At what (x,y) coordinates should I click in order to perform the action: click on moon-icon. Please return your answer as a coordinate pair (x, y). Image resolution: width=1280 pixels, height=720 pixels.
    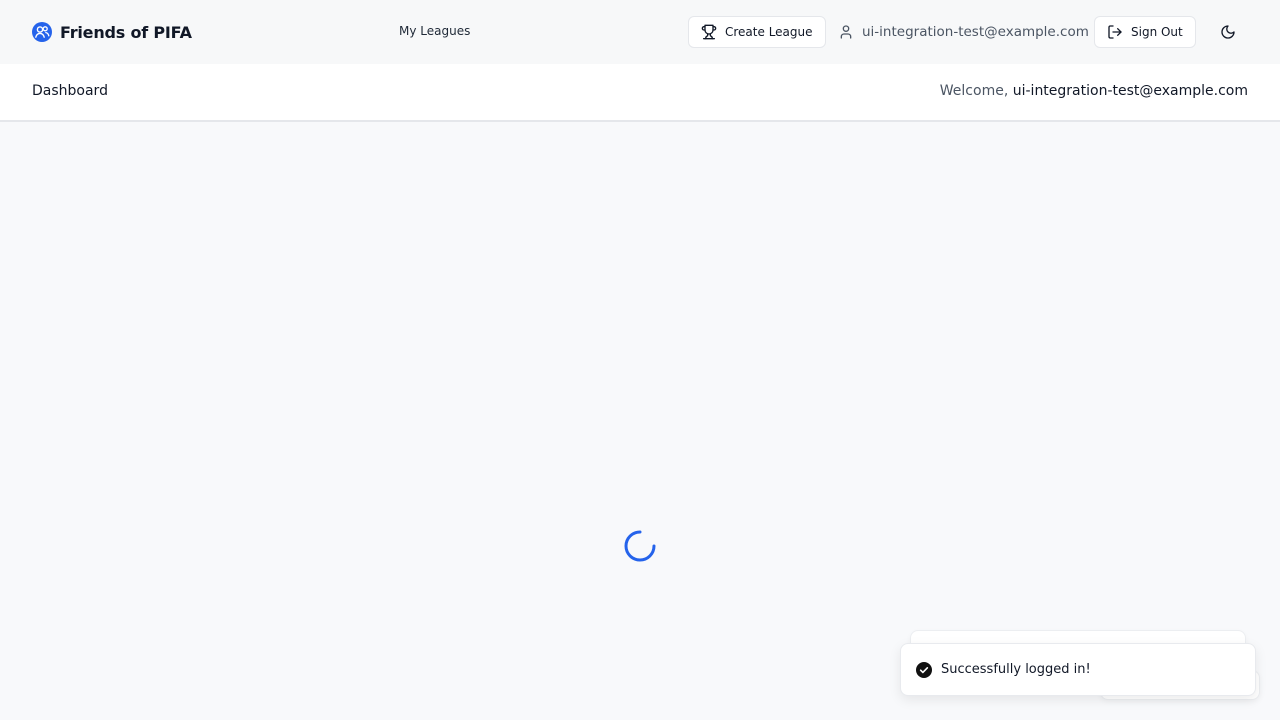
    Looking at the image, I should click on (1228, 32).